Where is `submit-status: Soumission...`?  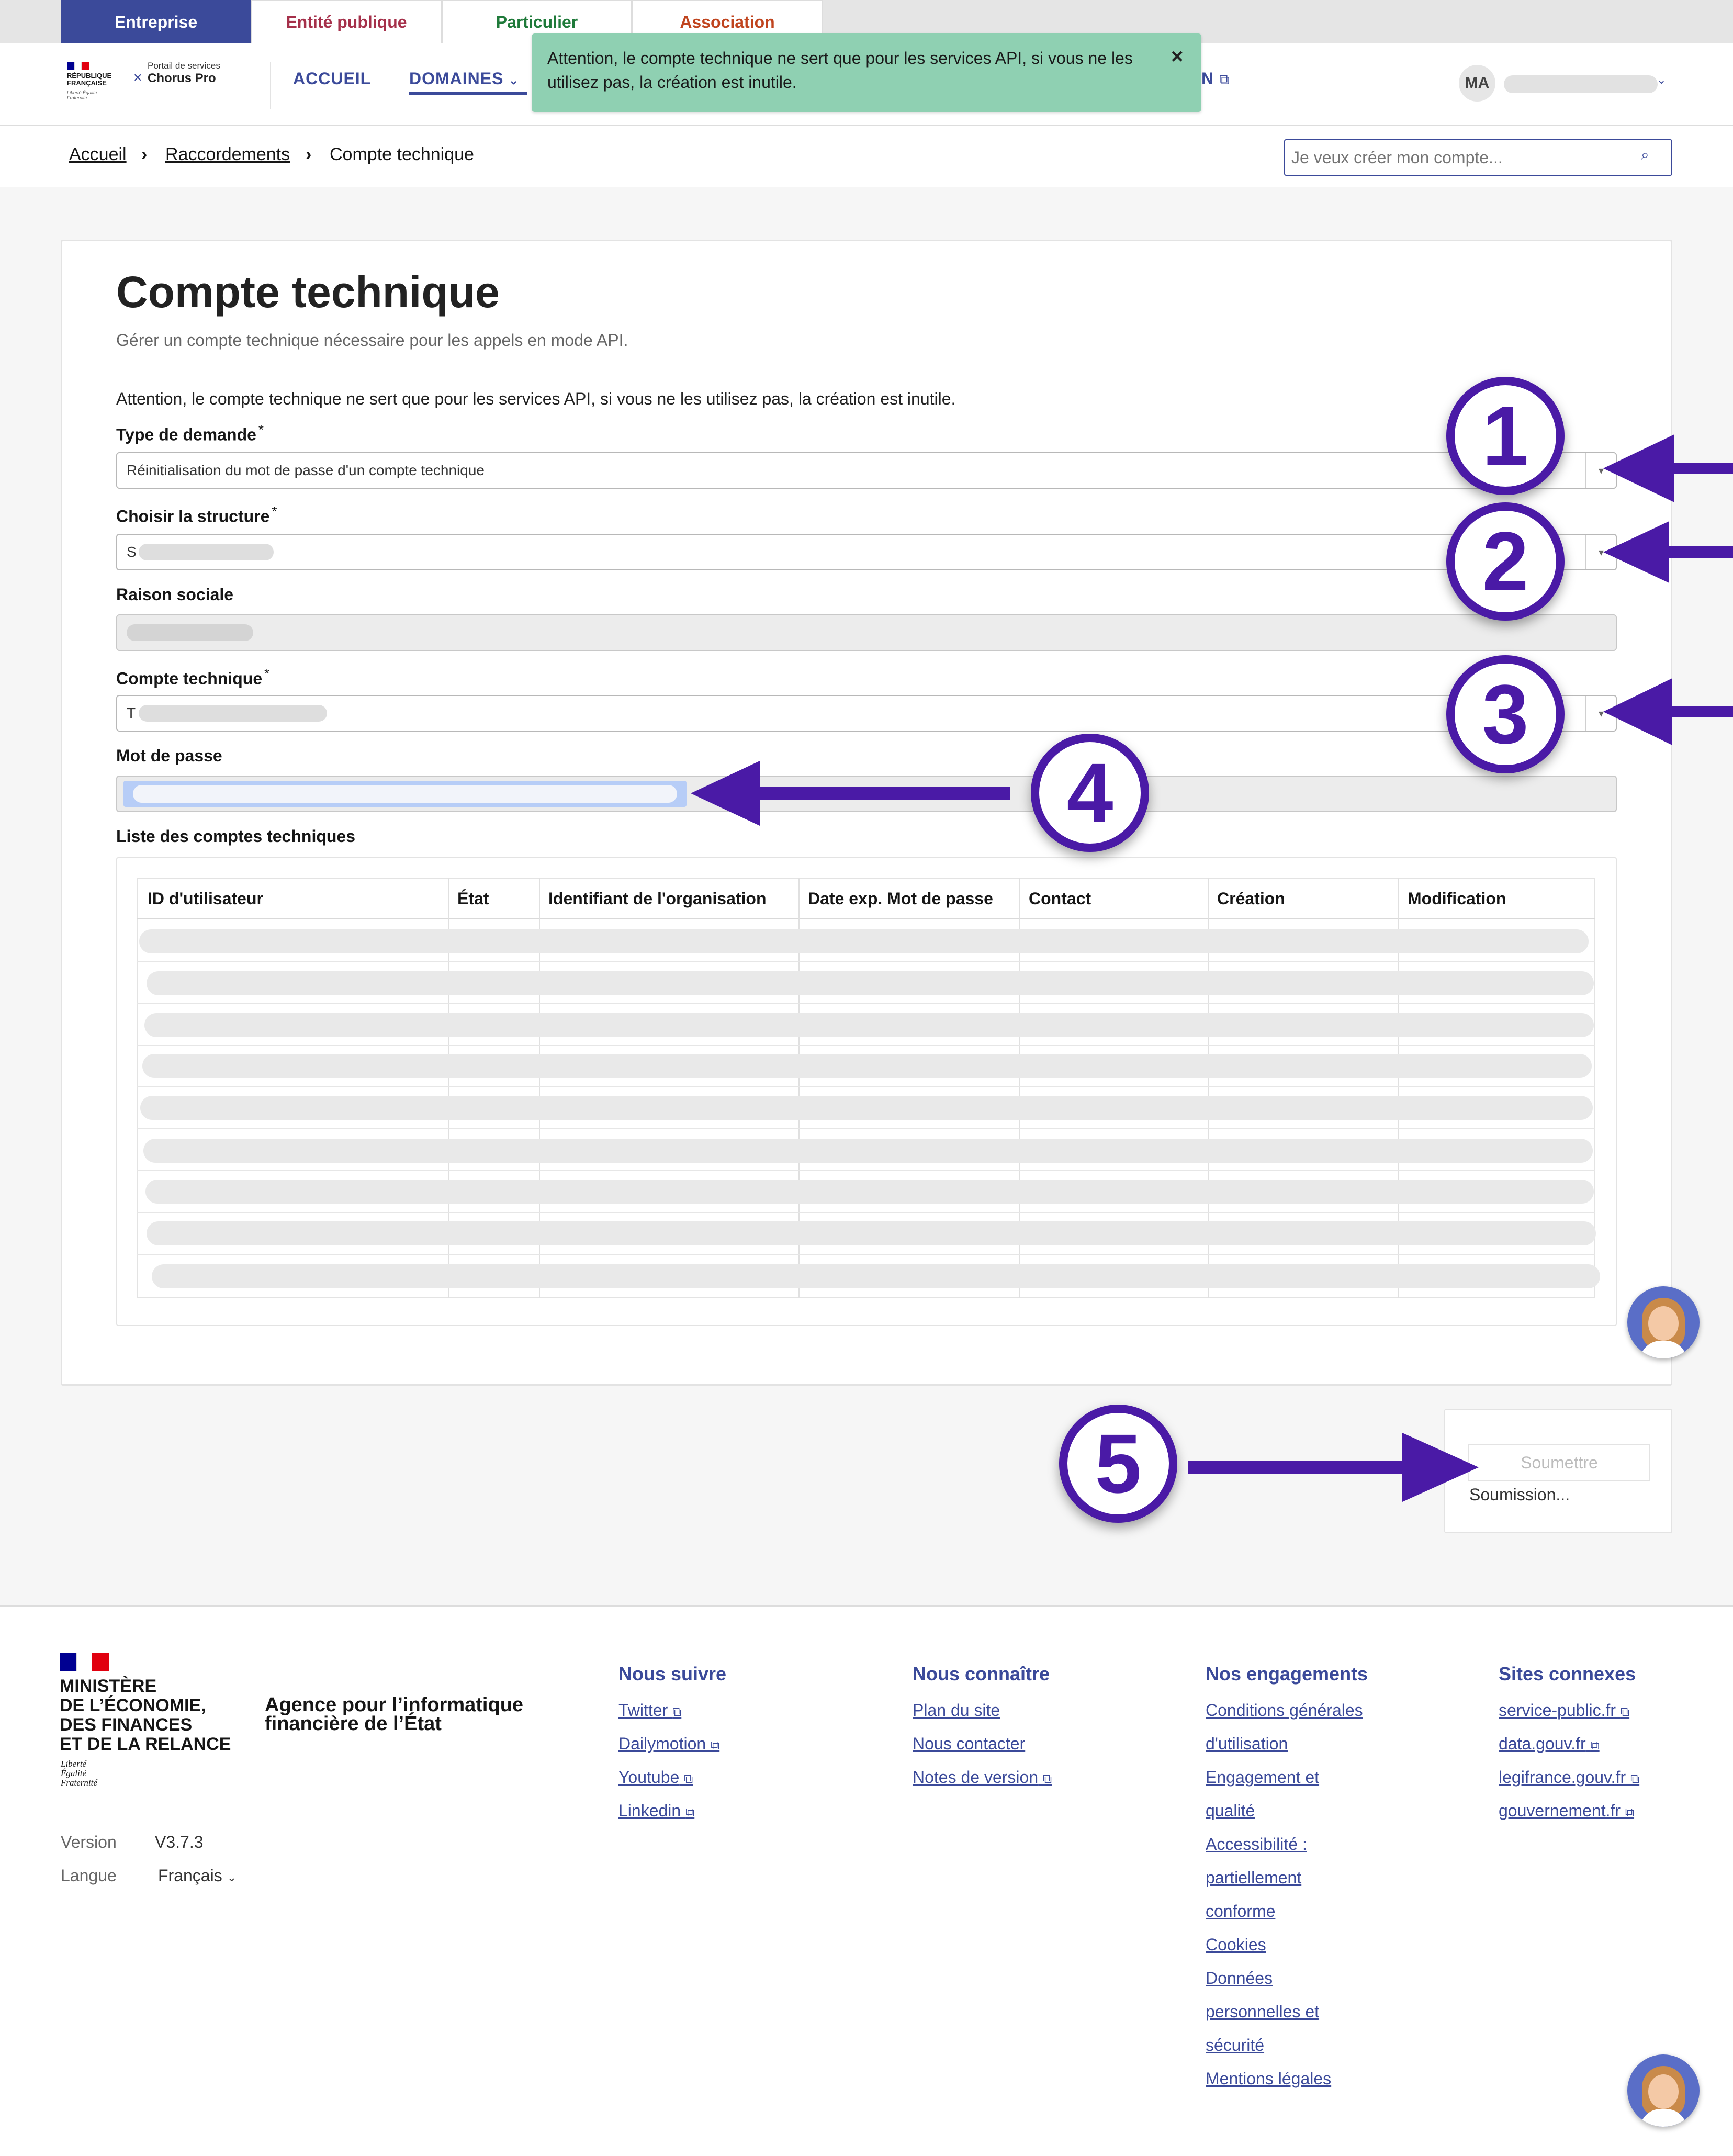
submit-status: Soumission... is located at coordinates (1519, 1494).